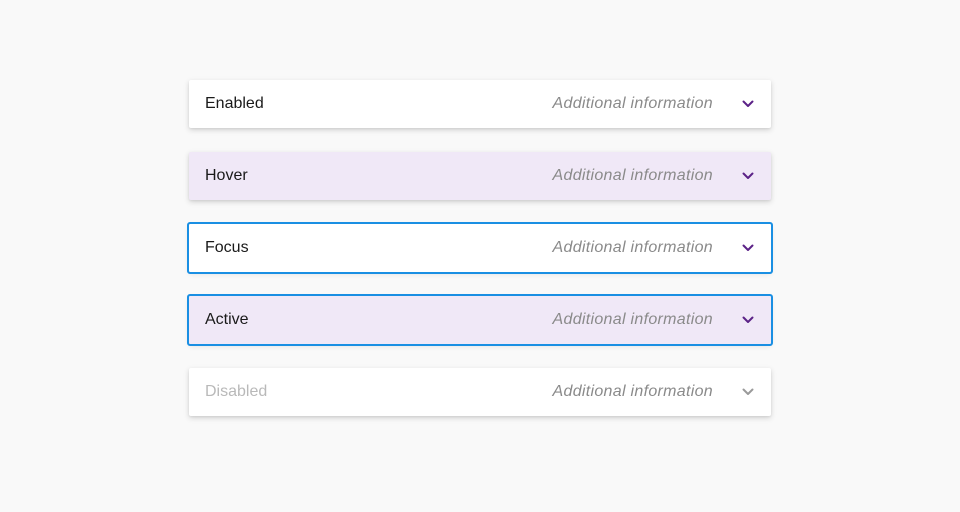  Describe the element at coordinates (480, 392) in the screenshot. I see `expansion-panel-disabled: Disabled Additional information` at that location.